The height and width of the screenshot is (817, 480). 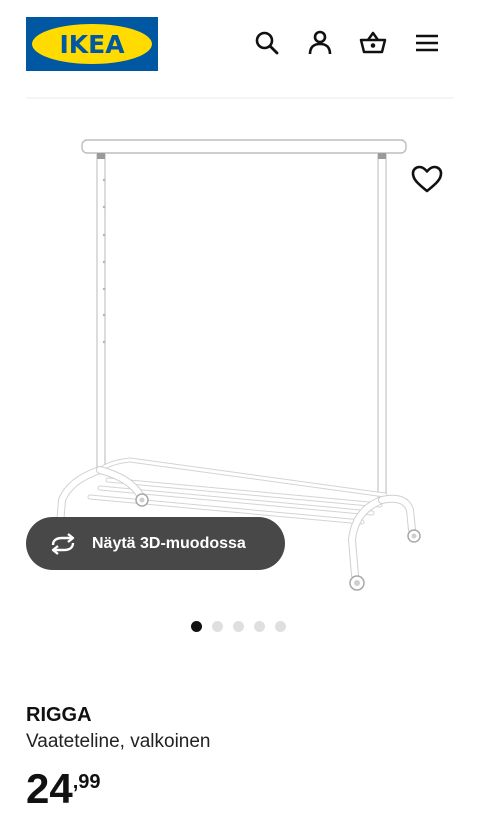 What do you see at coordinates (320, 43) in the screenshot?
I see `user-icon` at bounding box center [320, 43].